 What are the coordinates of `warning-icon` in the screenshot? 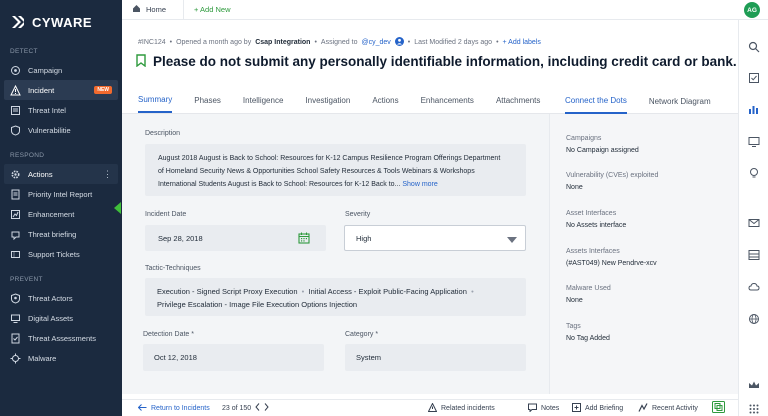 It's located at (432, 407).